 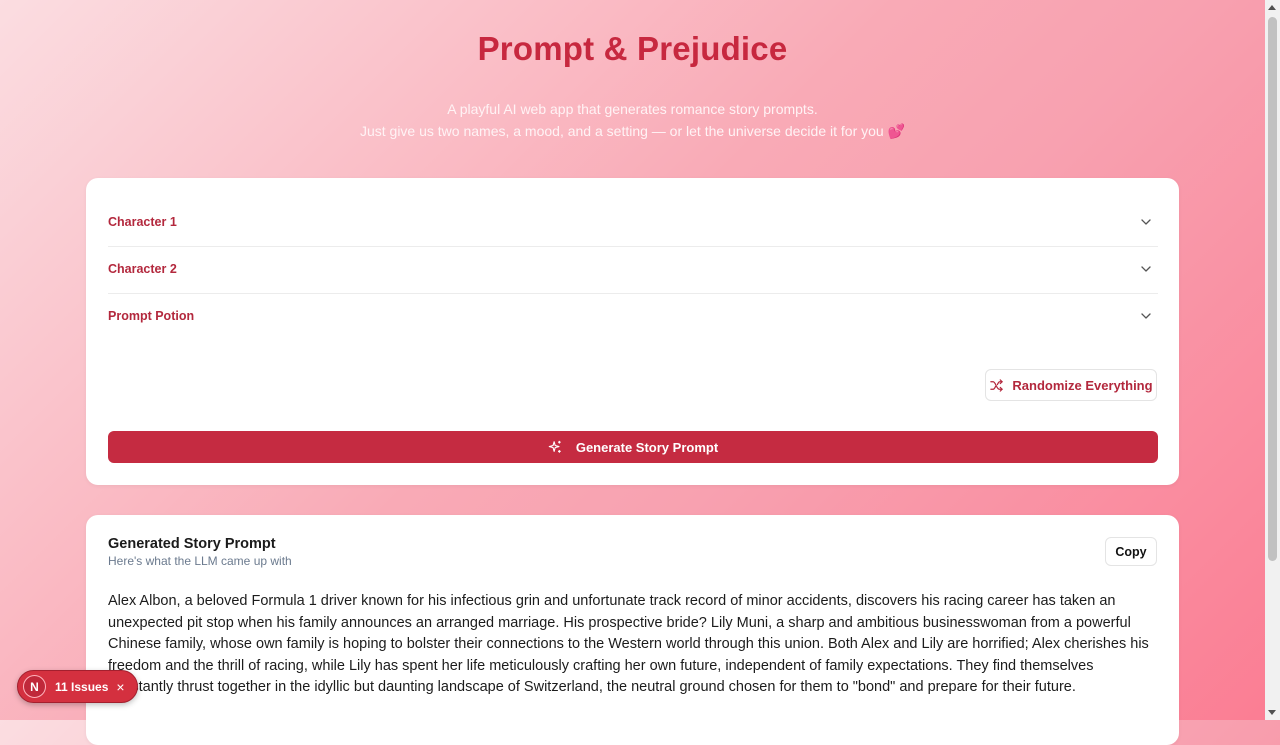 What do you see at coordinates (1272, 289) in the screenshot?
I see `scrollbar-thumb` at bounding box center [1272, 289].